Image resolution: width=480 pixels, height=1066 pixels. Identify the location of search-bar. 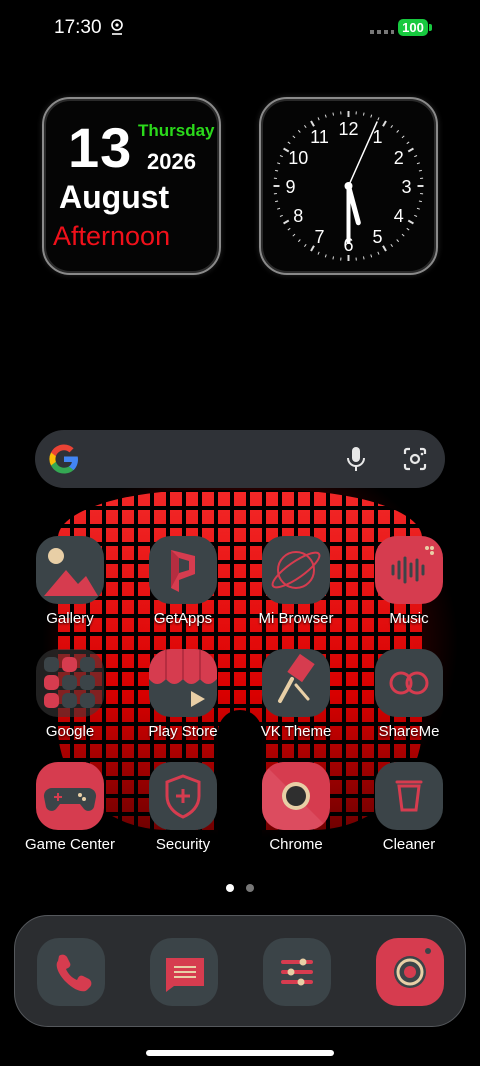
(240, 459).